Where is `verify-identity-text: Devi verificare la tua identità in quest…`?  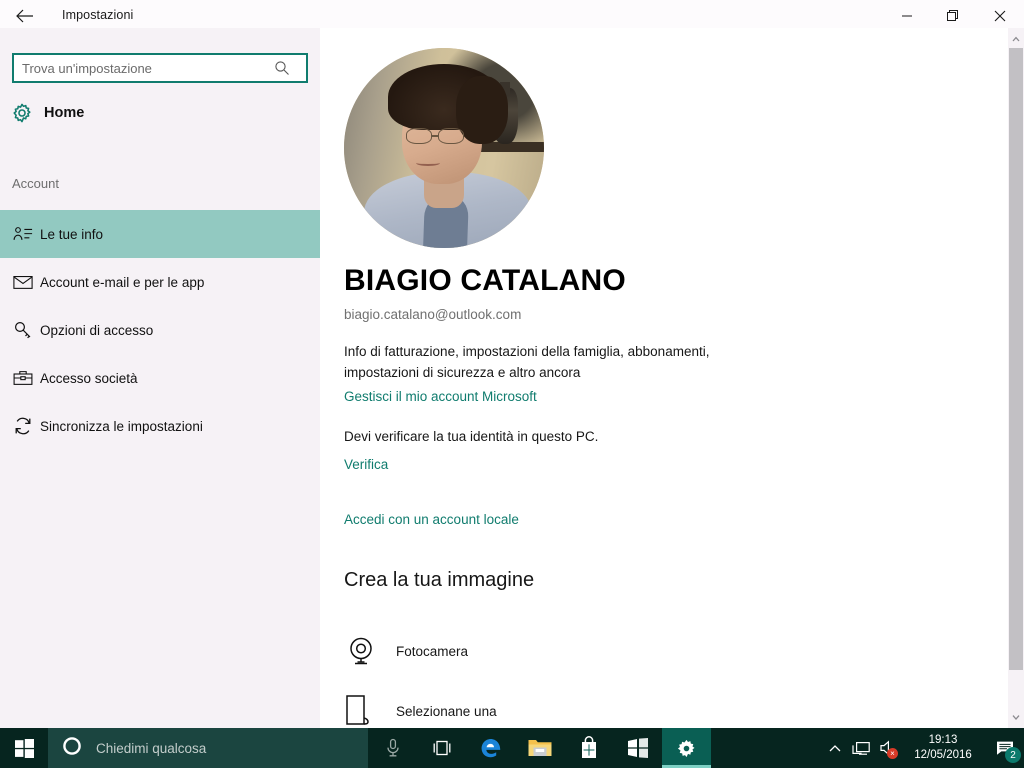
verify-identity-text: Devi verificare la tua identità in quest… is located at coordinates (471, 436).